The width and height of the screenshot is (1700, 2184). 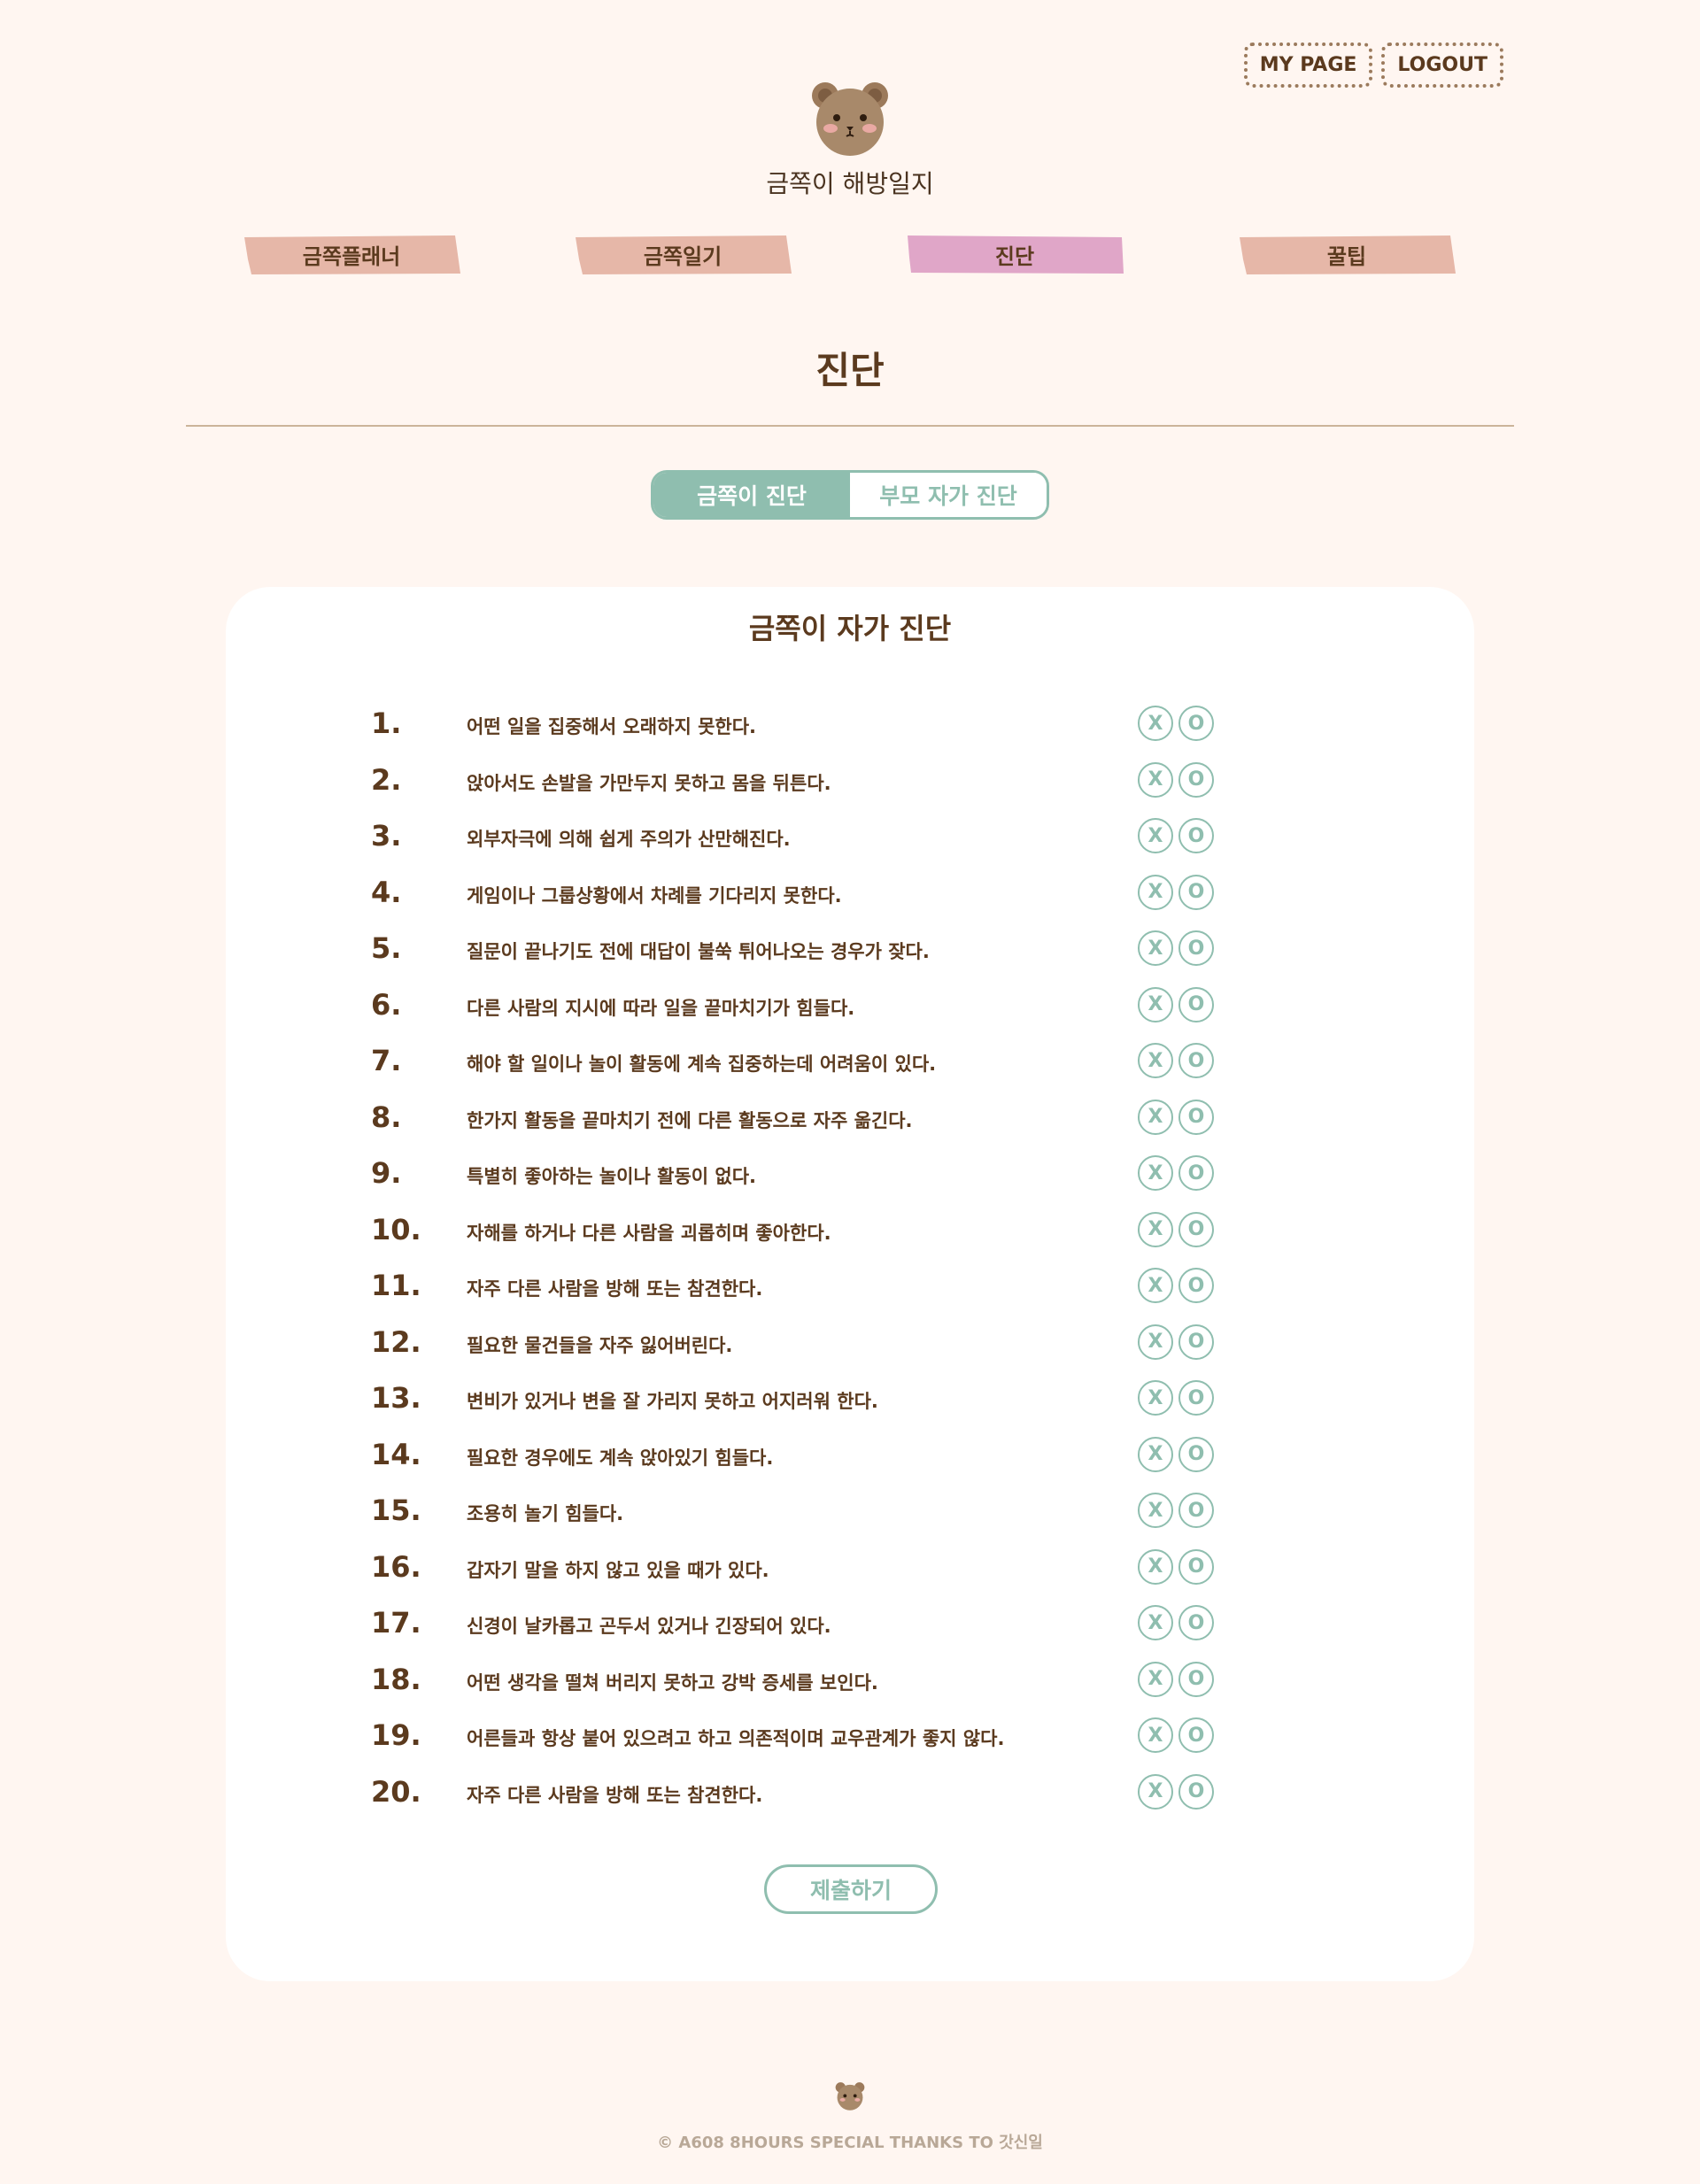 I want to click on question-text: 필요한 경우에도 계속 앉아있기 힘들다., so click(x=620, y=1458).